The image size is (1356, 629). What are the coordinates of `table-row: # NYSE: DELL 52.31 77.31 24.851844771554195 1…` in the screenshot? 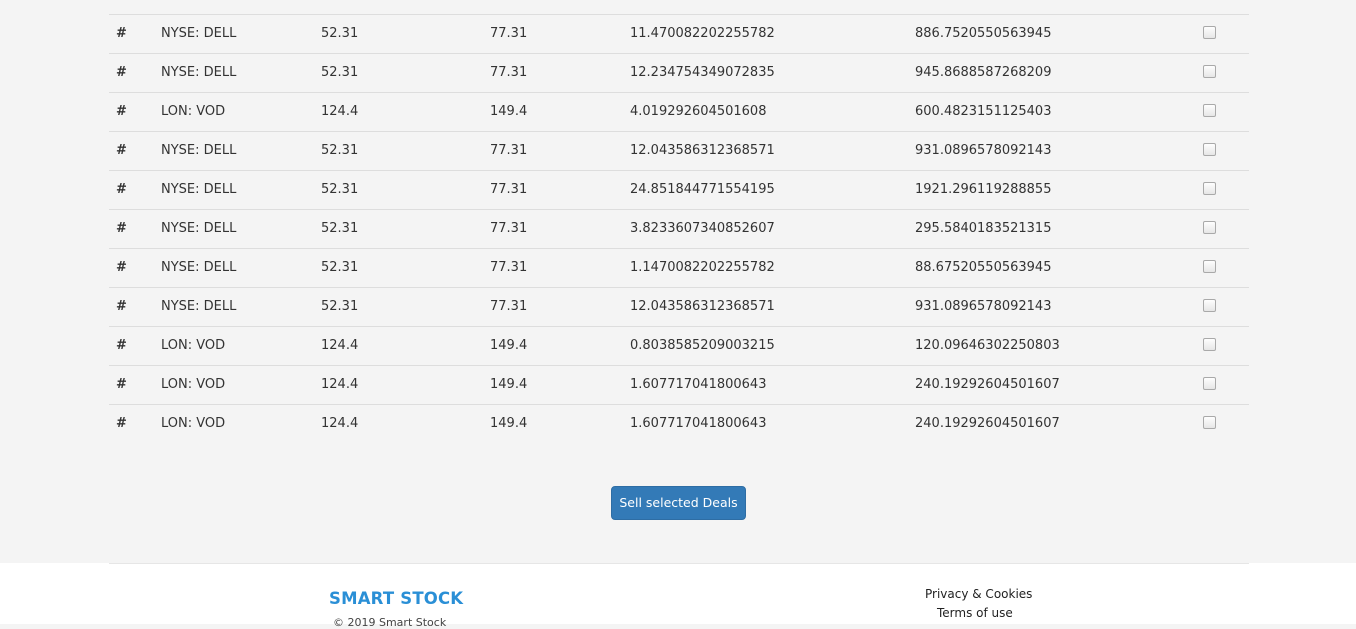 It's located at (679, 189).